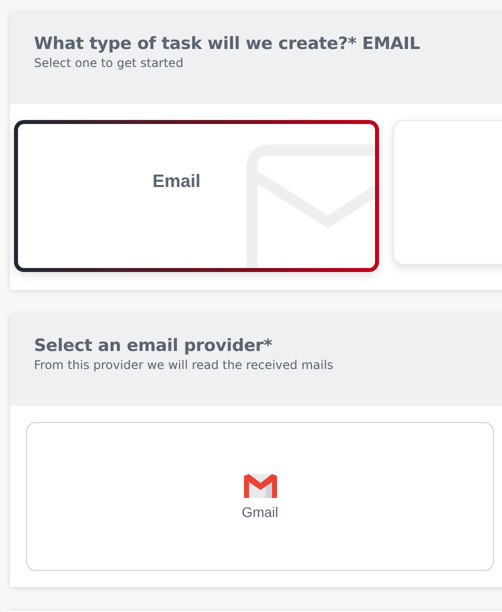 This screenshot has height=612, width=502. Describe the element at coordinates (154, 346) in the screenshot. I see `card-title: Select an email provider*` at that location.